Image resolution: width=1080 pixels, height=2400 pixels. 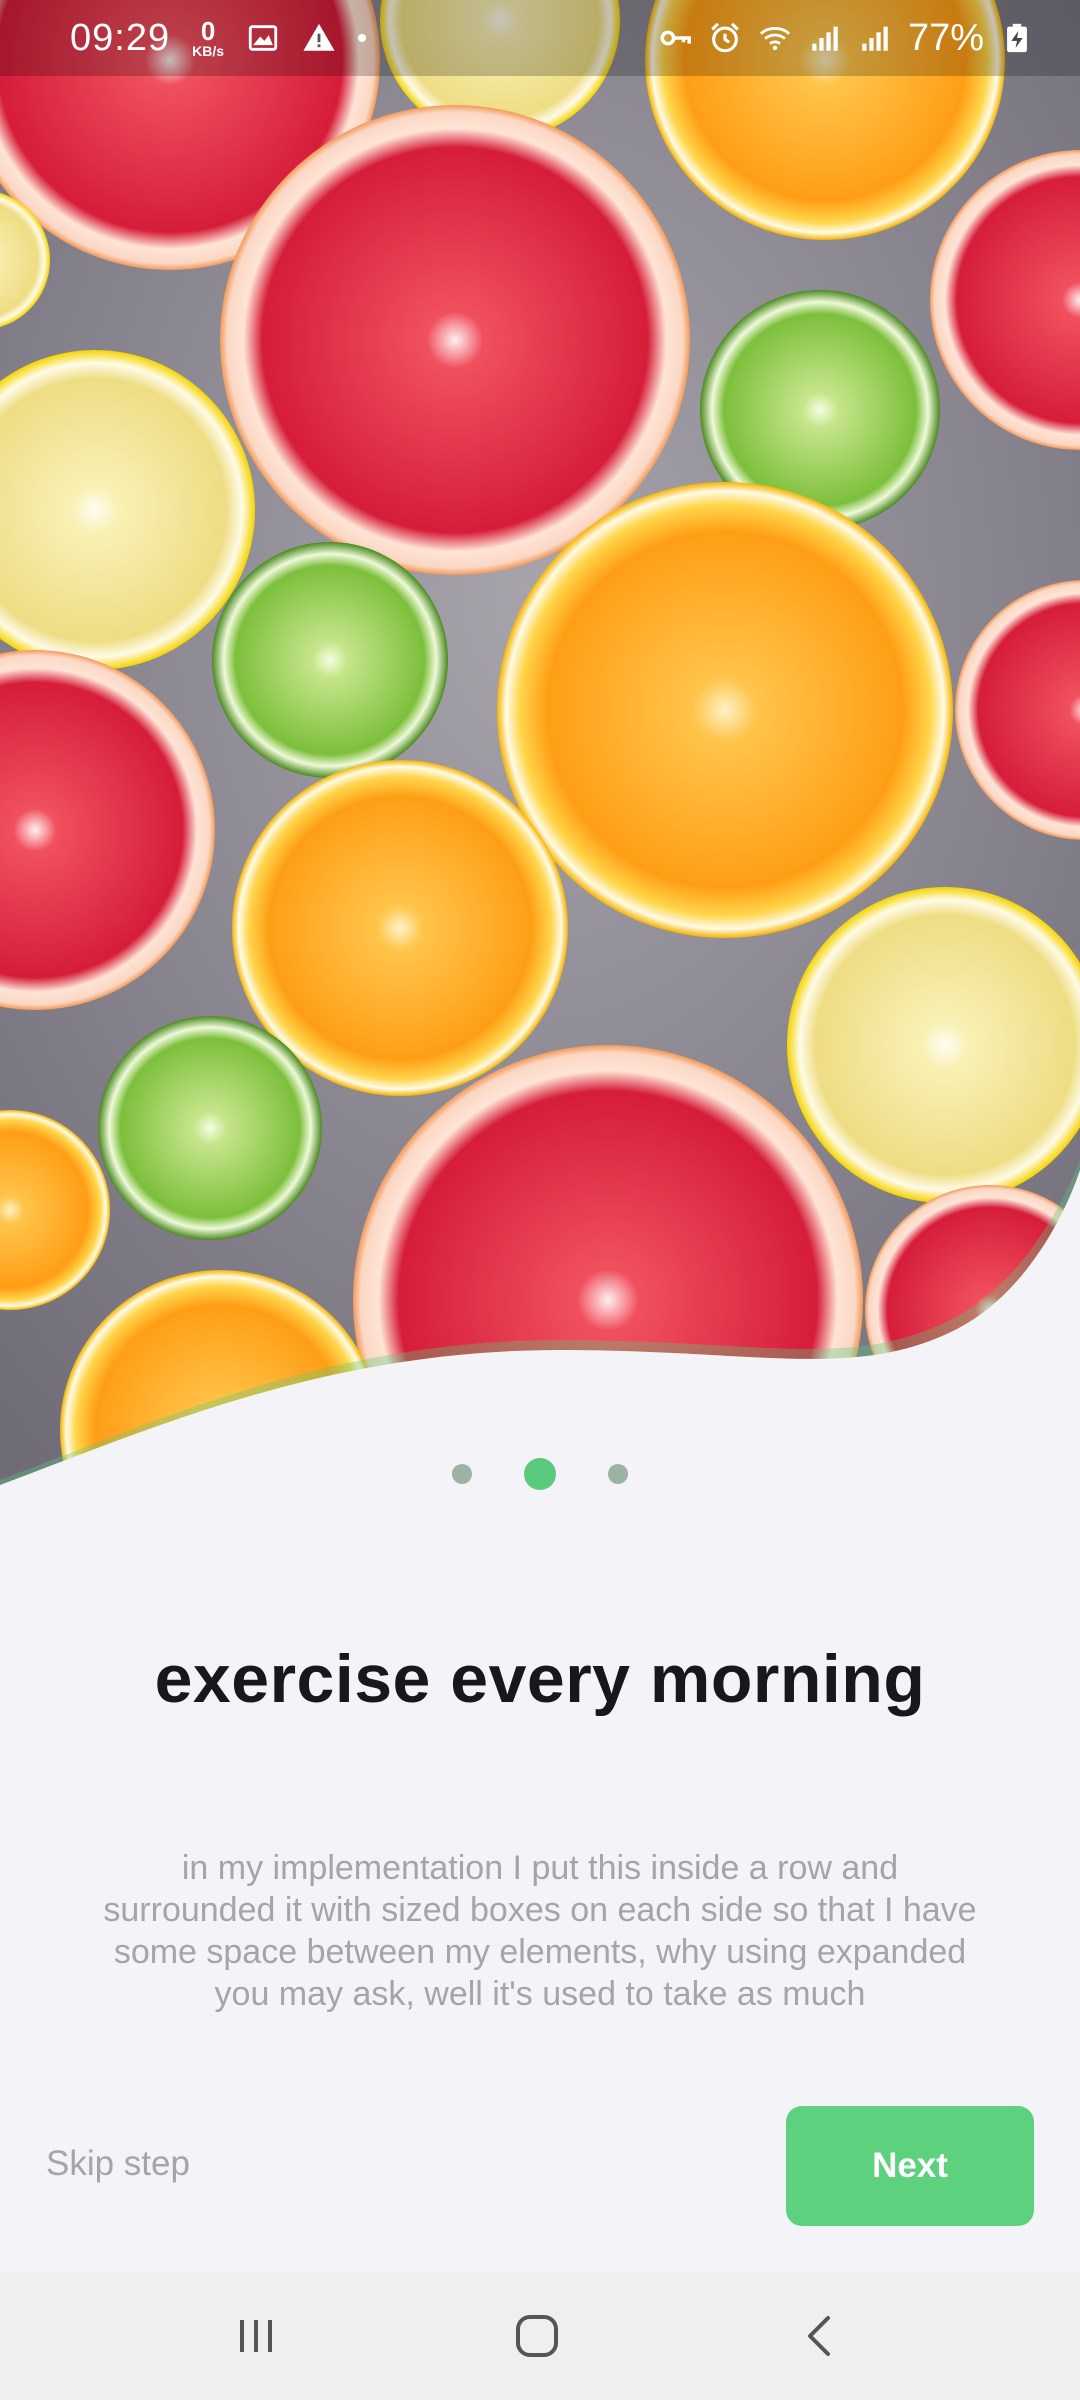 I want to click on network-speed-value: 0, so click(x=208, y=31).